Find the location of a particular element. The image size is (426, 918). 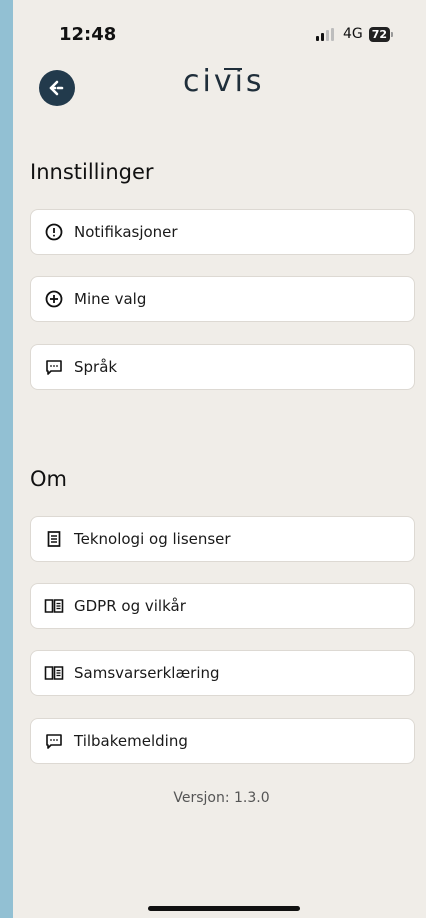

back-button is located at coordinates (57, 88).